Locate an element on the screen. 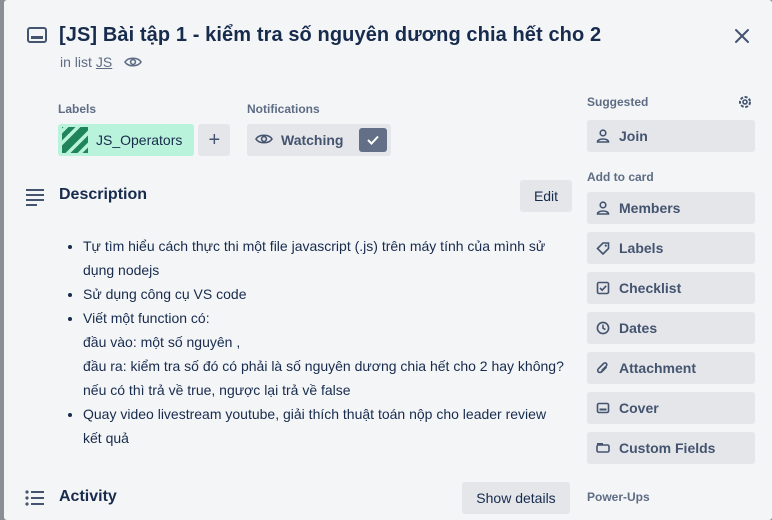 The width and height of the screenshot is (772, 520). watch-label: Watching is located at coordinates (312, 140).